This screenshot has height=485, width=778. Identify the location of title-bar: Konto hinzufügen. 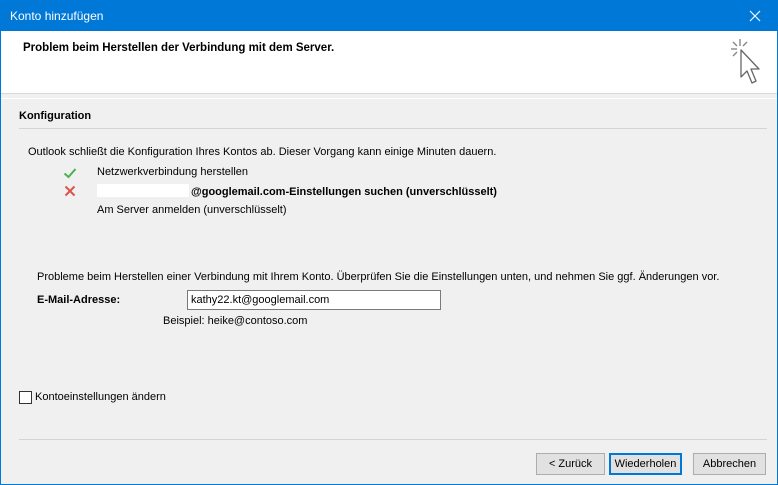
(389, 16).